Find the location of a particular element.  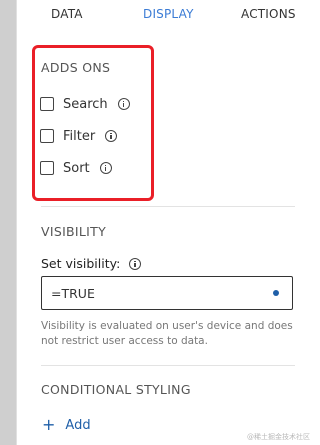

add-ons-title: ADDS ONS is located at coordinates (76, 67).